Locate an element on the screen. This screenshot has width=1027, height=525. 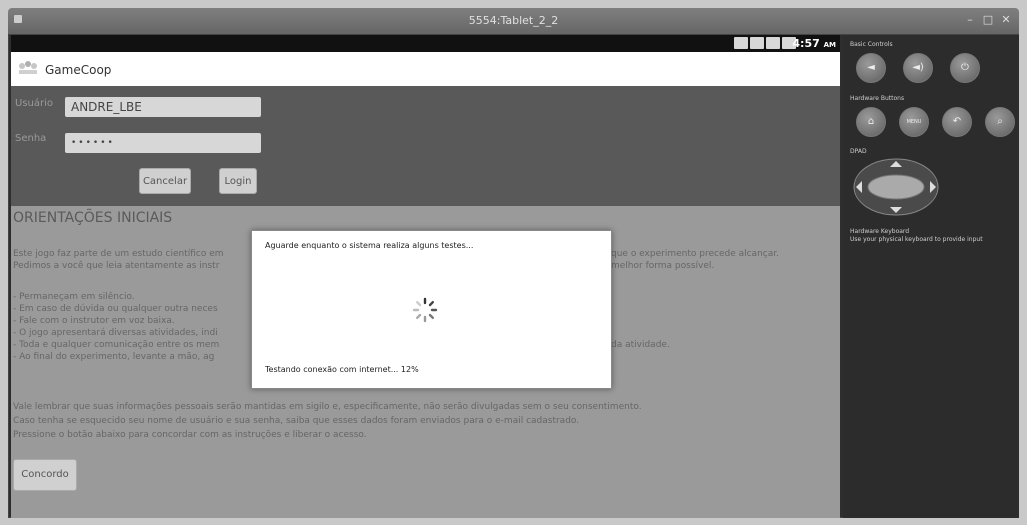
window-title: 5554:Tablet_2_2 is located at coordinates (513, 20).